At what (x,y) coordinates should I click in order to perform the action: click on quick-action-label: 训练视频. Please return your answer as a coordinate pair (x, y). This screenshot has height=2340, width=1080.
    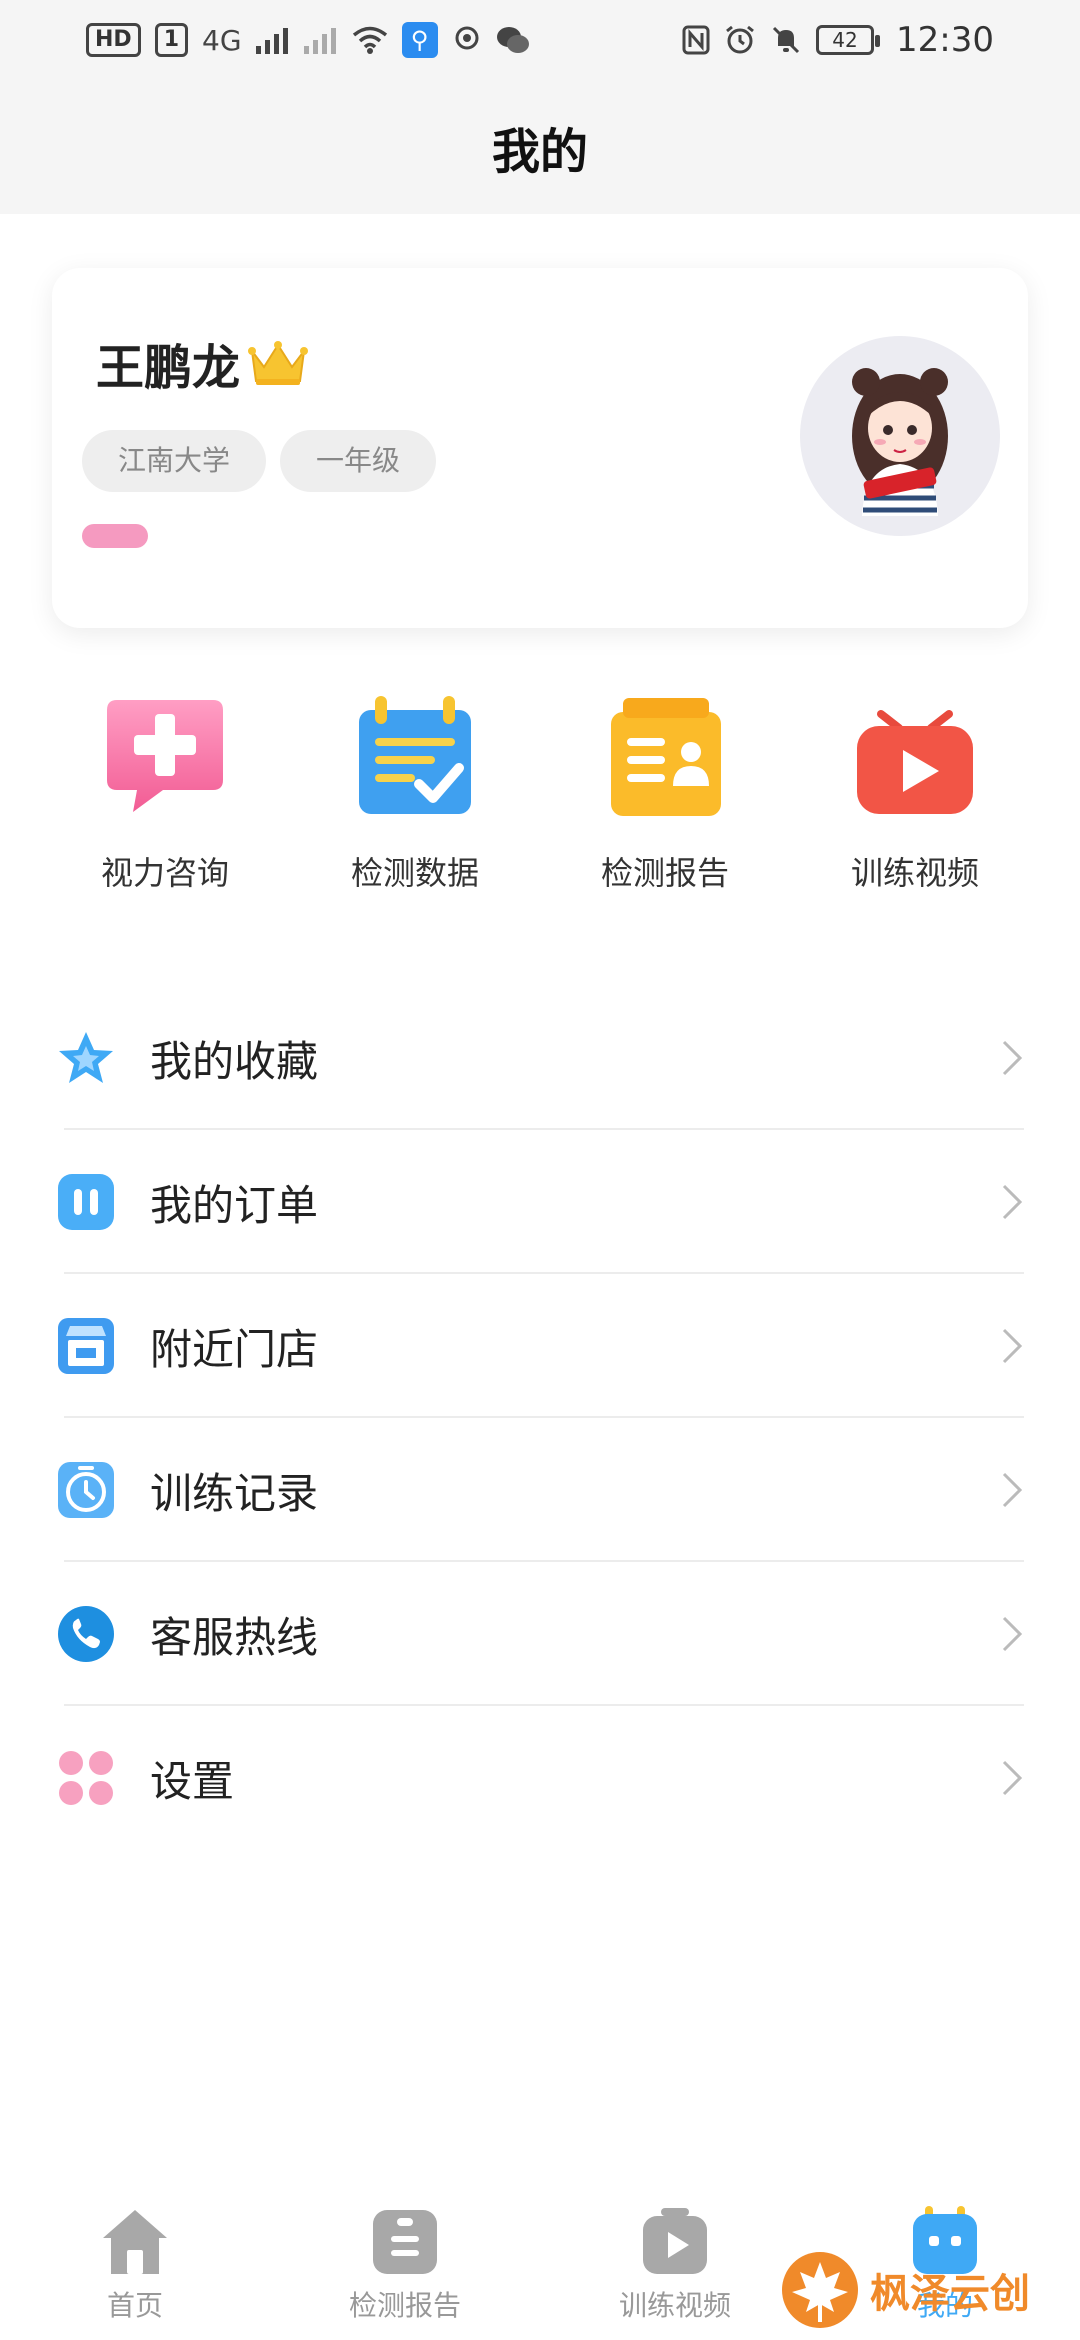
    Looking at the image, I should click on (914, 873).